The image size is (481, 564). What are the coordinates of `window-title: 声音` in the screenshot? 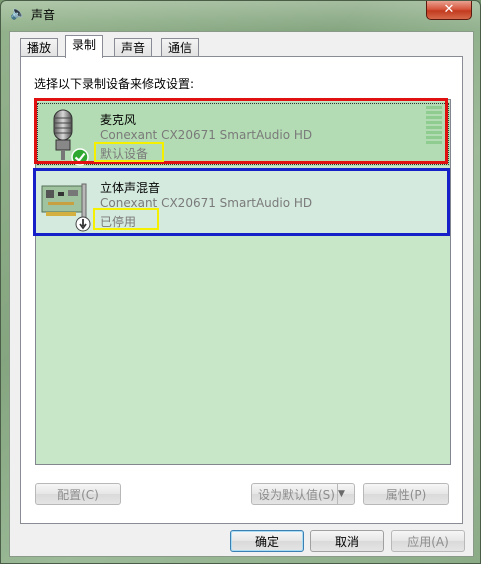 It's located at (43, 15).